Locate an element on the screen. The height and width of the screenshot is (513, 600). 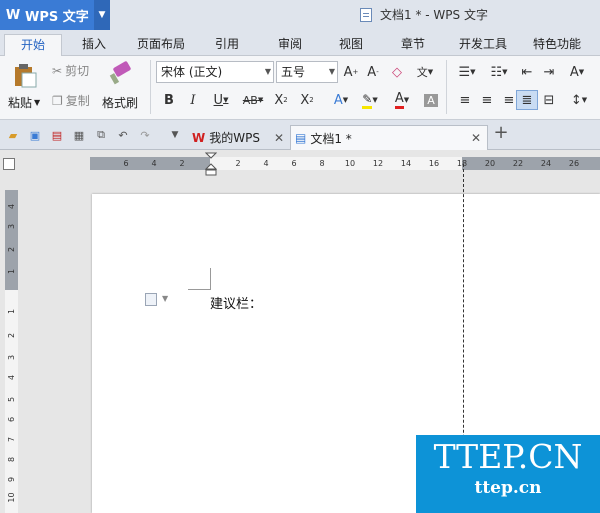
align-left-icon: ≡ is located at coordinates (465, 100).